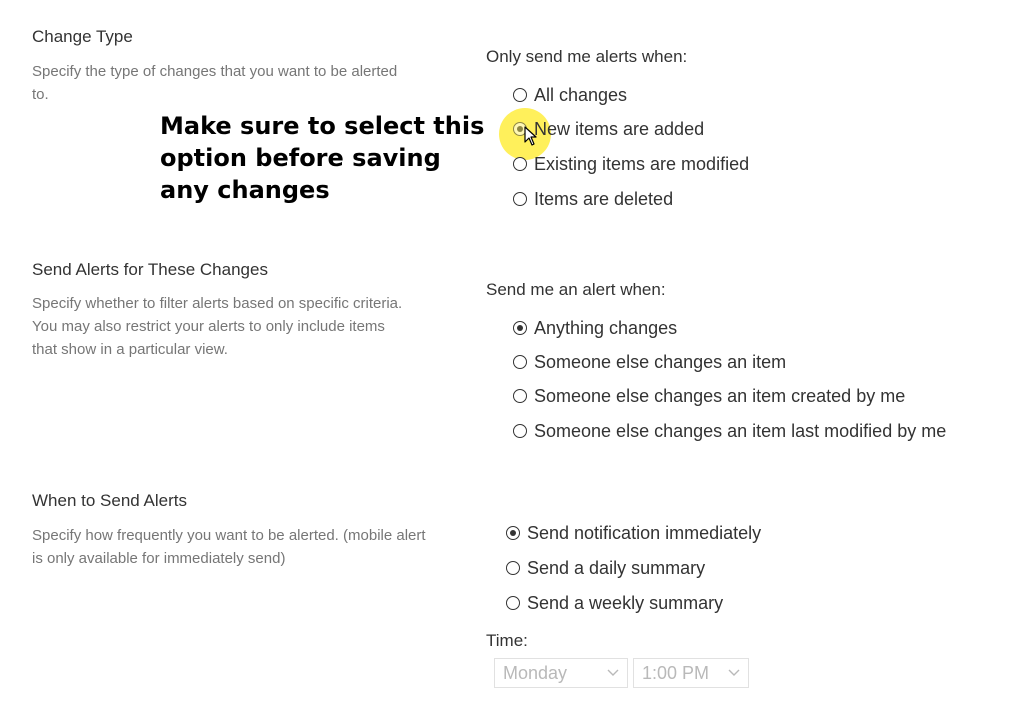  I want to click on radio-daily-summary: Send a daily summary, so click(605, 568).